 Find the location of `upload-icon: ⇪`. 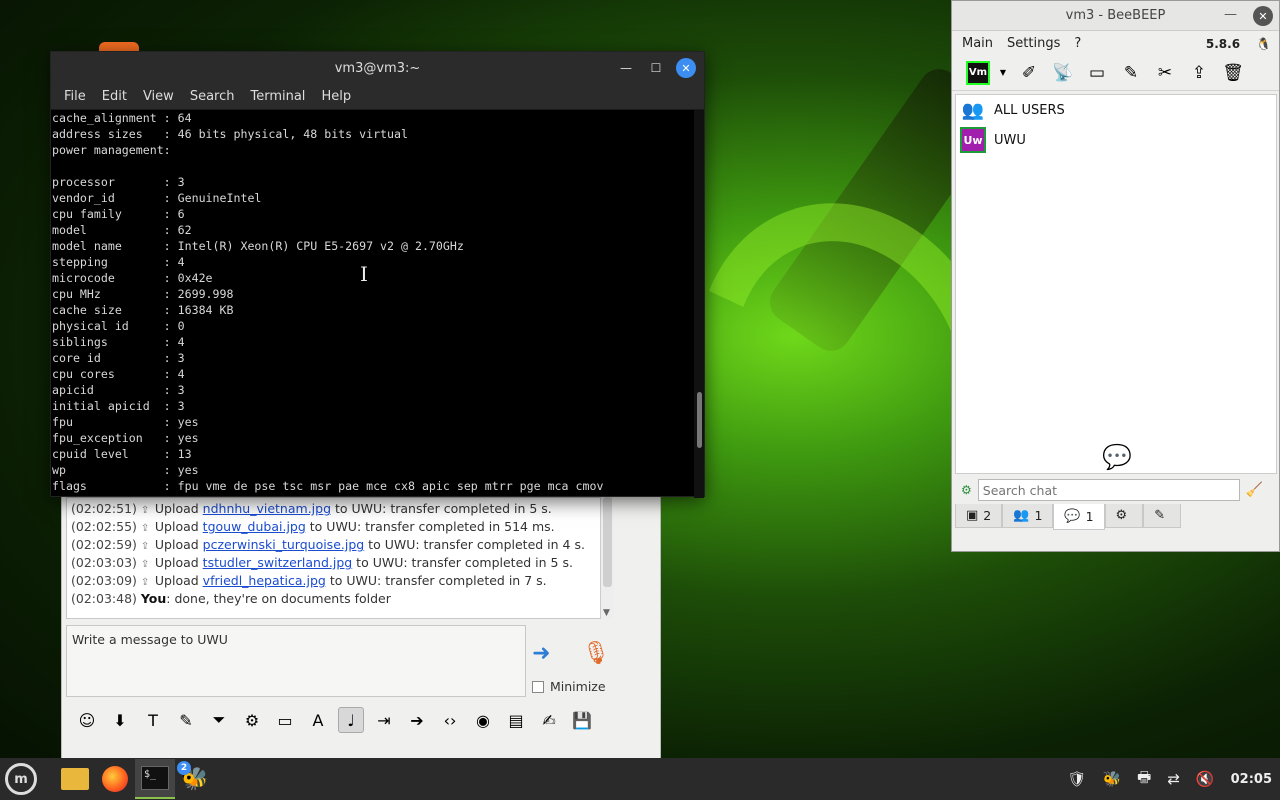

upload-icon: ⇪ is located at coordinates (1199, 73).